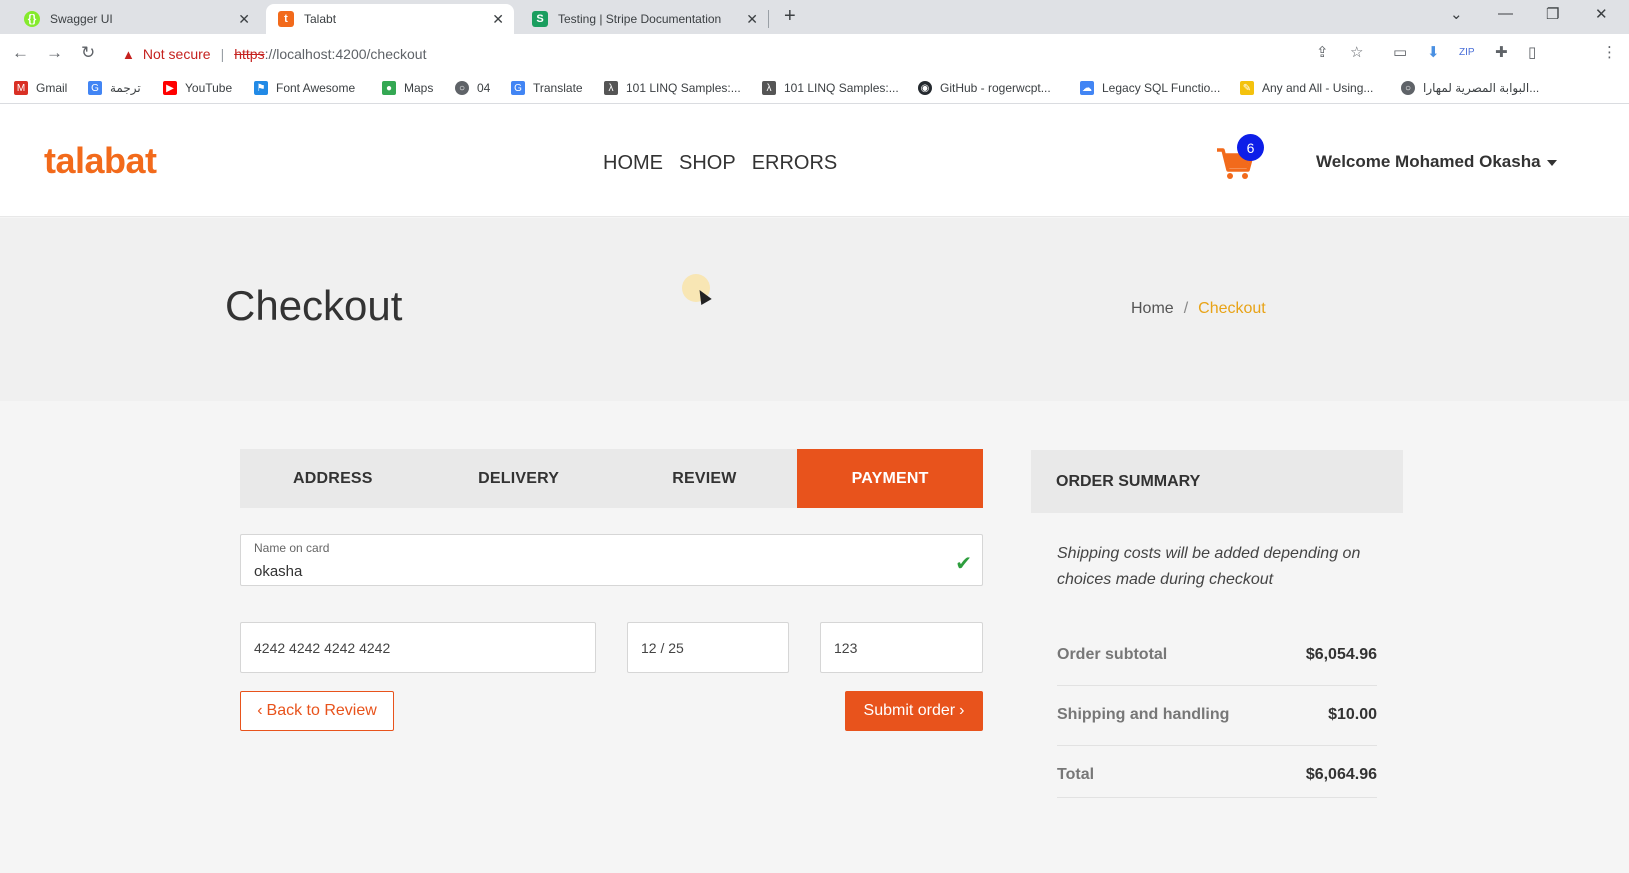  What do you see at coordinates (114, 88) in the screenshot?
I see `bookmark-translate-ar: G ترجمة` at bounding box center [114, 88].